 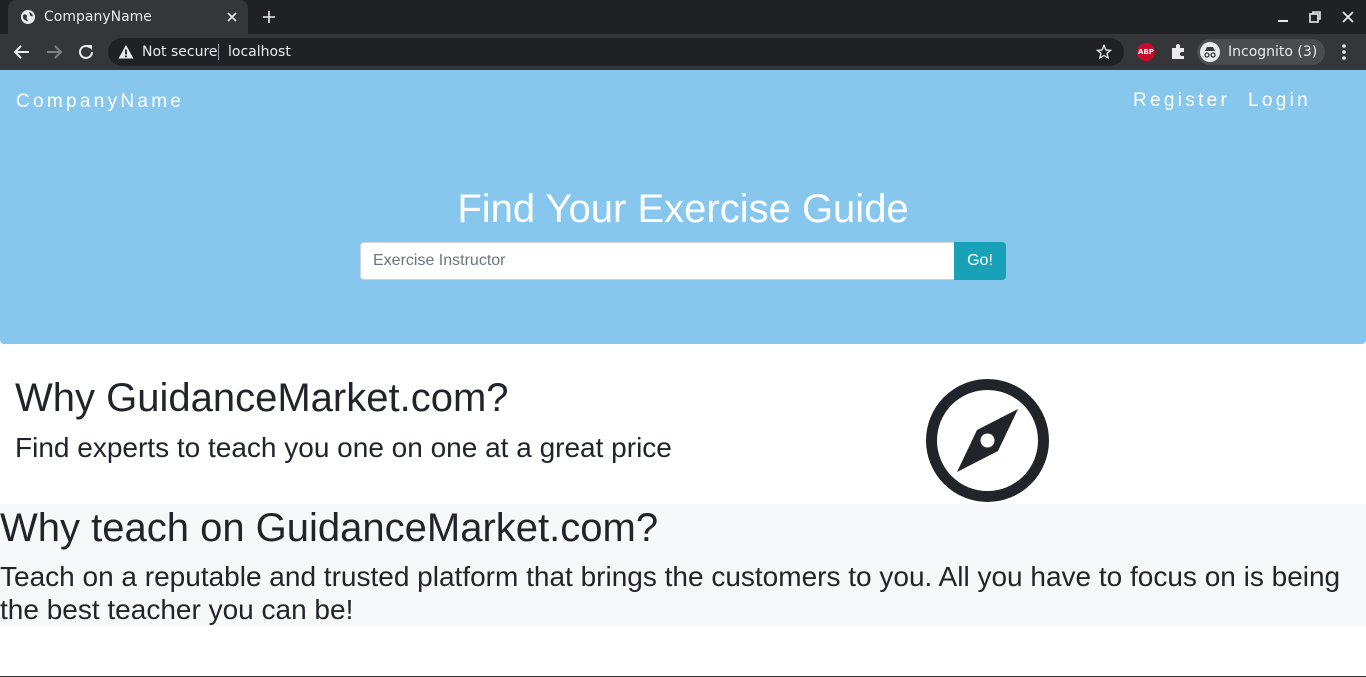 What do you see at coordinates (1178, 51) in the screenshot?
I see `extensions-puzzle-icon` at bounding box center [1178, 51].